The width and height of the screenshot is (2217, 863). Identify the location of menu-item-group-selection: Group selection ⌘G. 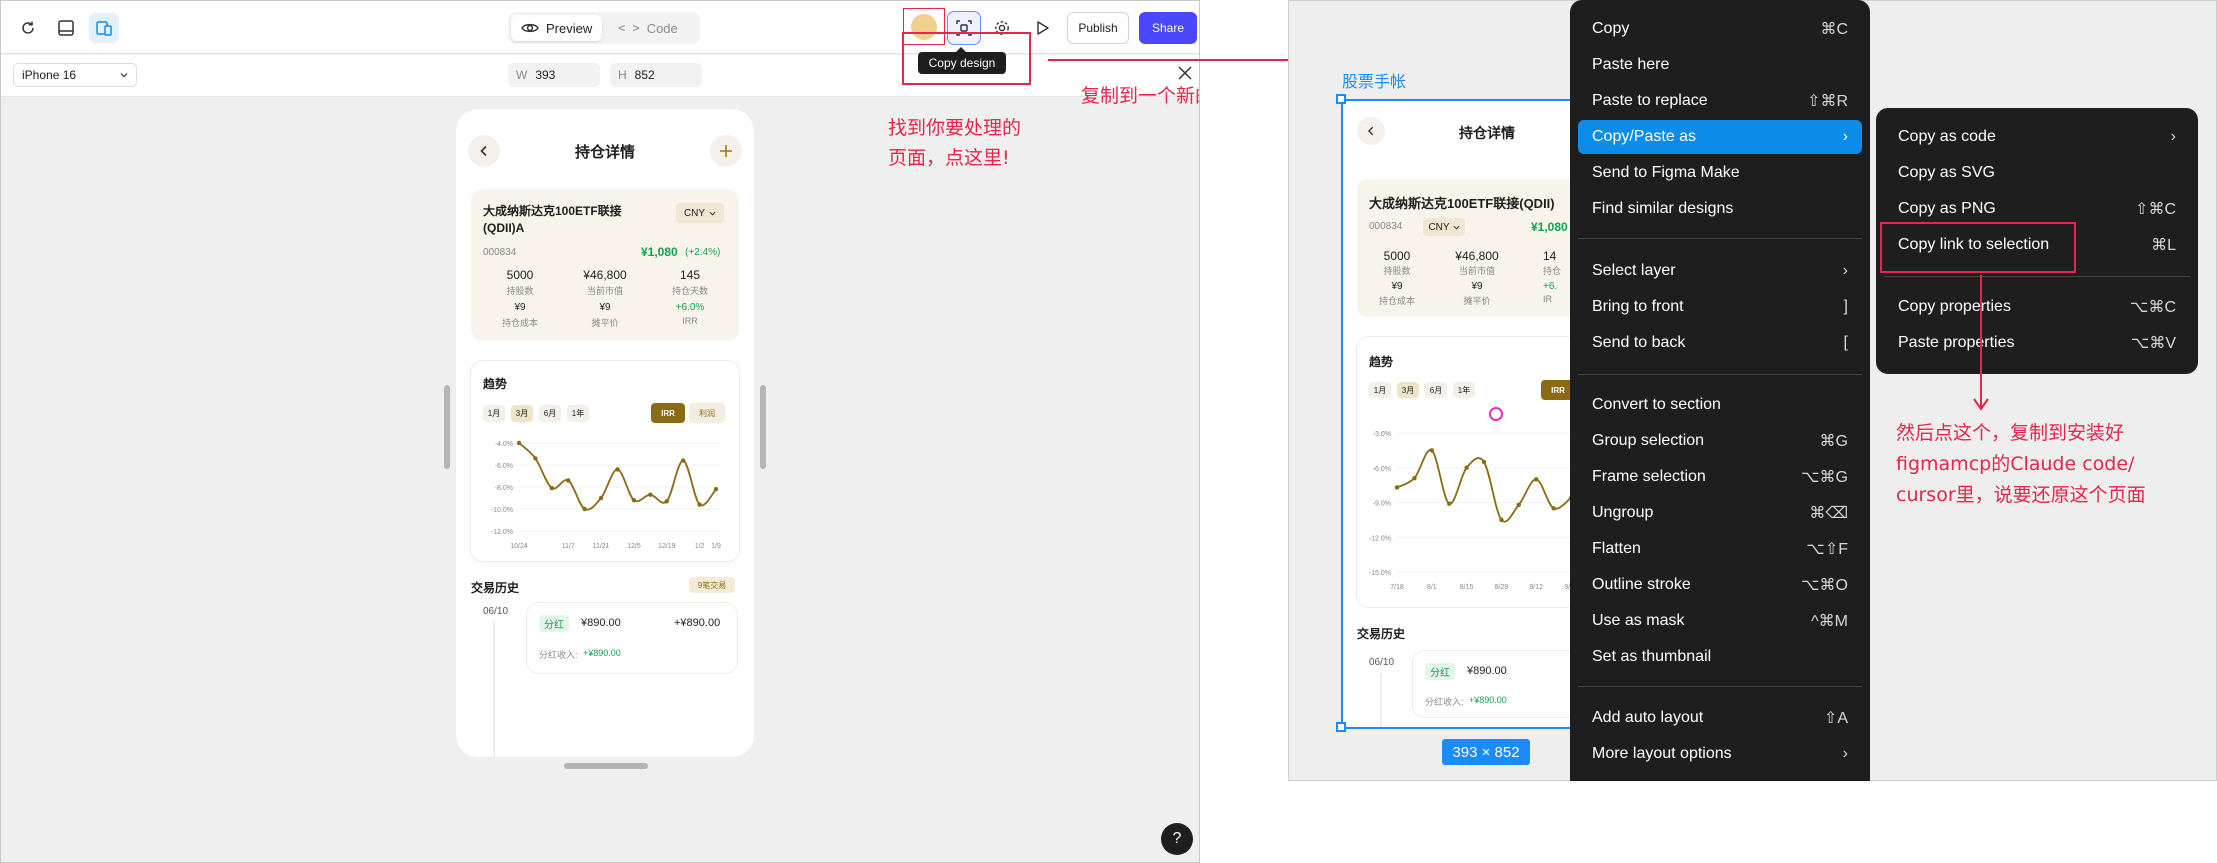
(1720, 441).